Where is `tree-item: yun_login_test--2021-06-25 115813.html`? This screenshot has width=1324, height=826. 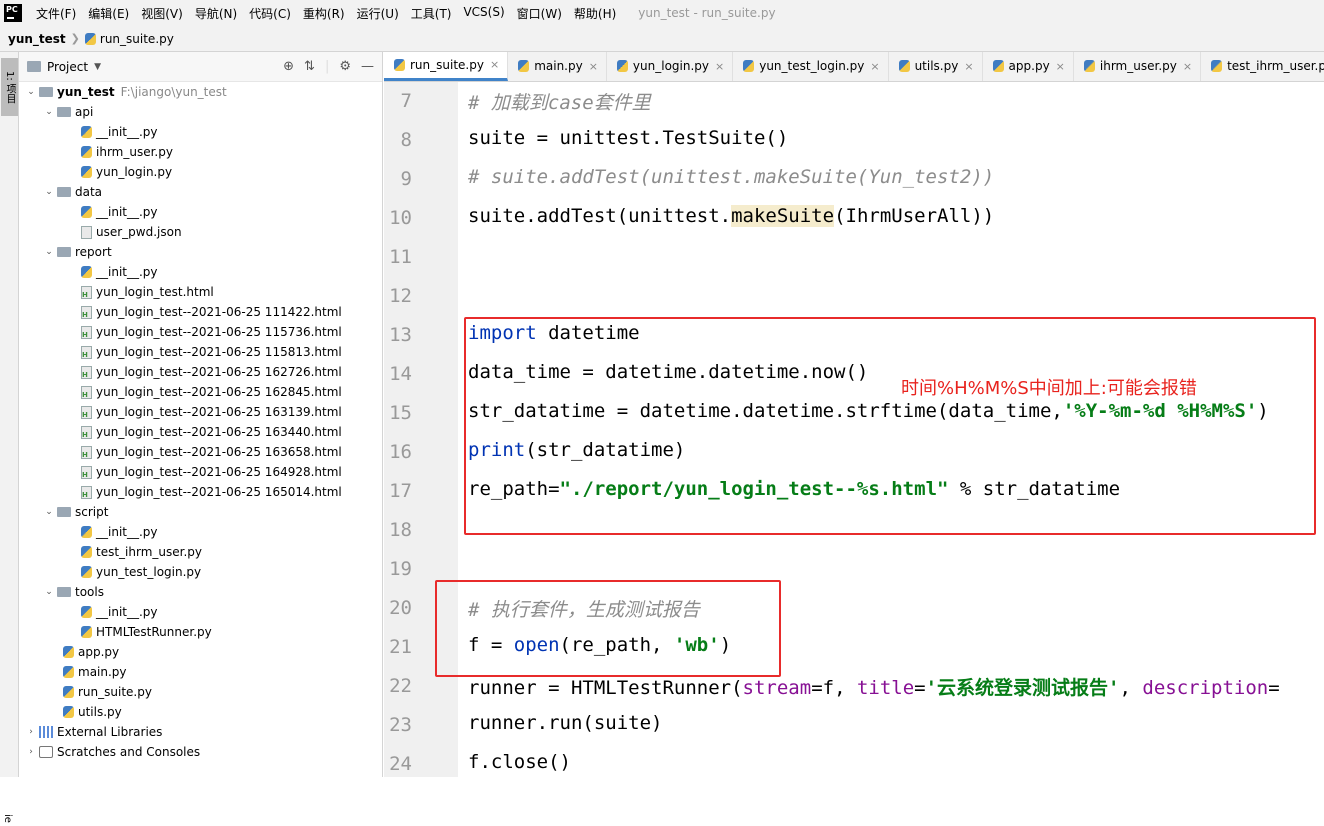 tree-item: yun_login_test--2021-06-25 115813.html is located at coordinates (200, 352).